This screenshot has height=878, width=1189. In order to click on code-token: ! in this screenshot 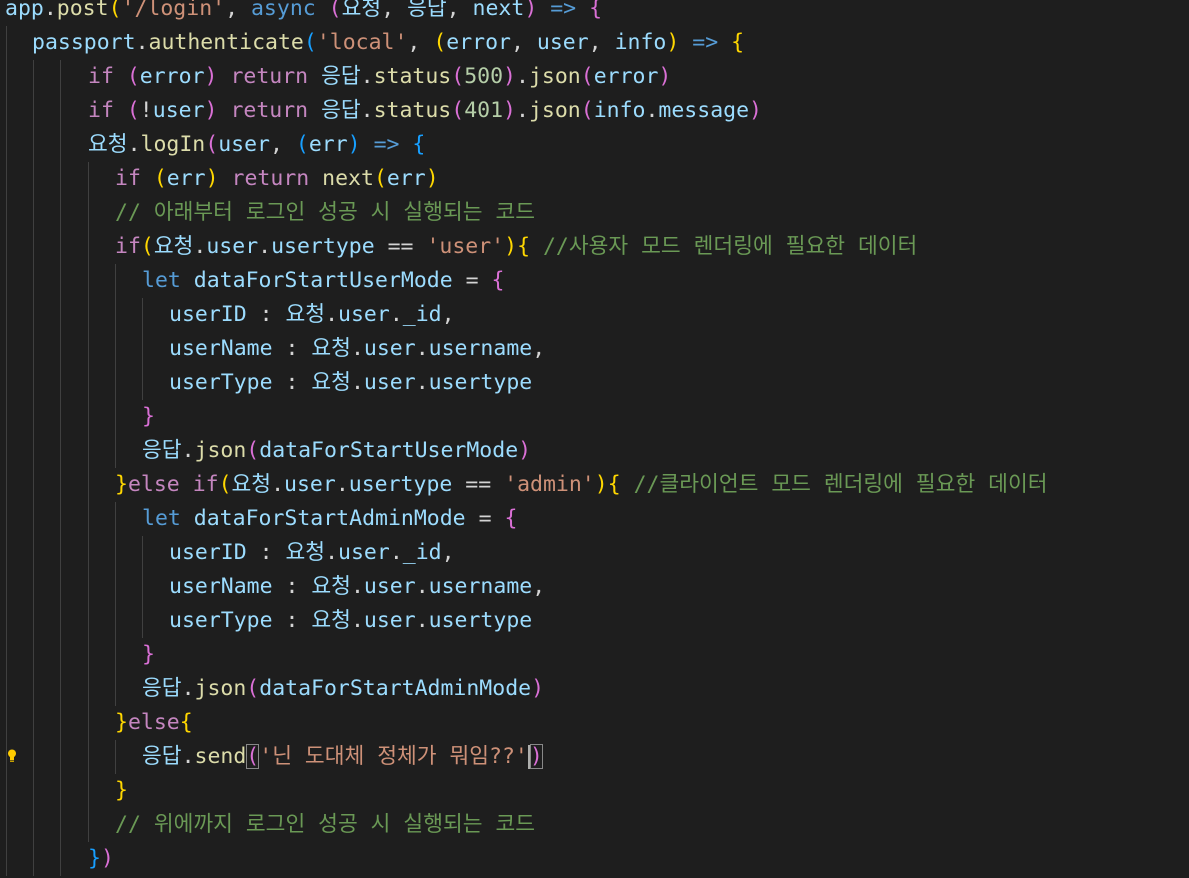, I will do `click(146, 110)`.